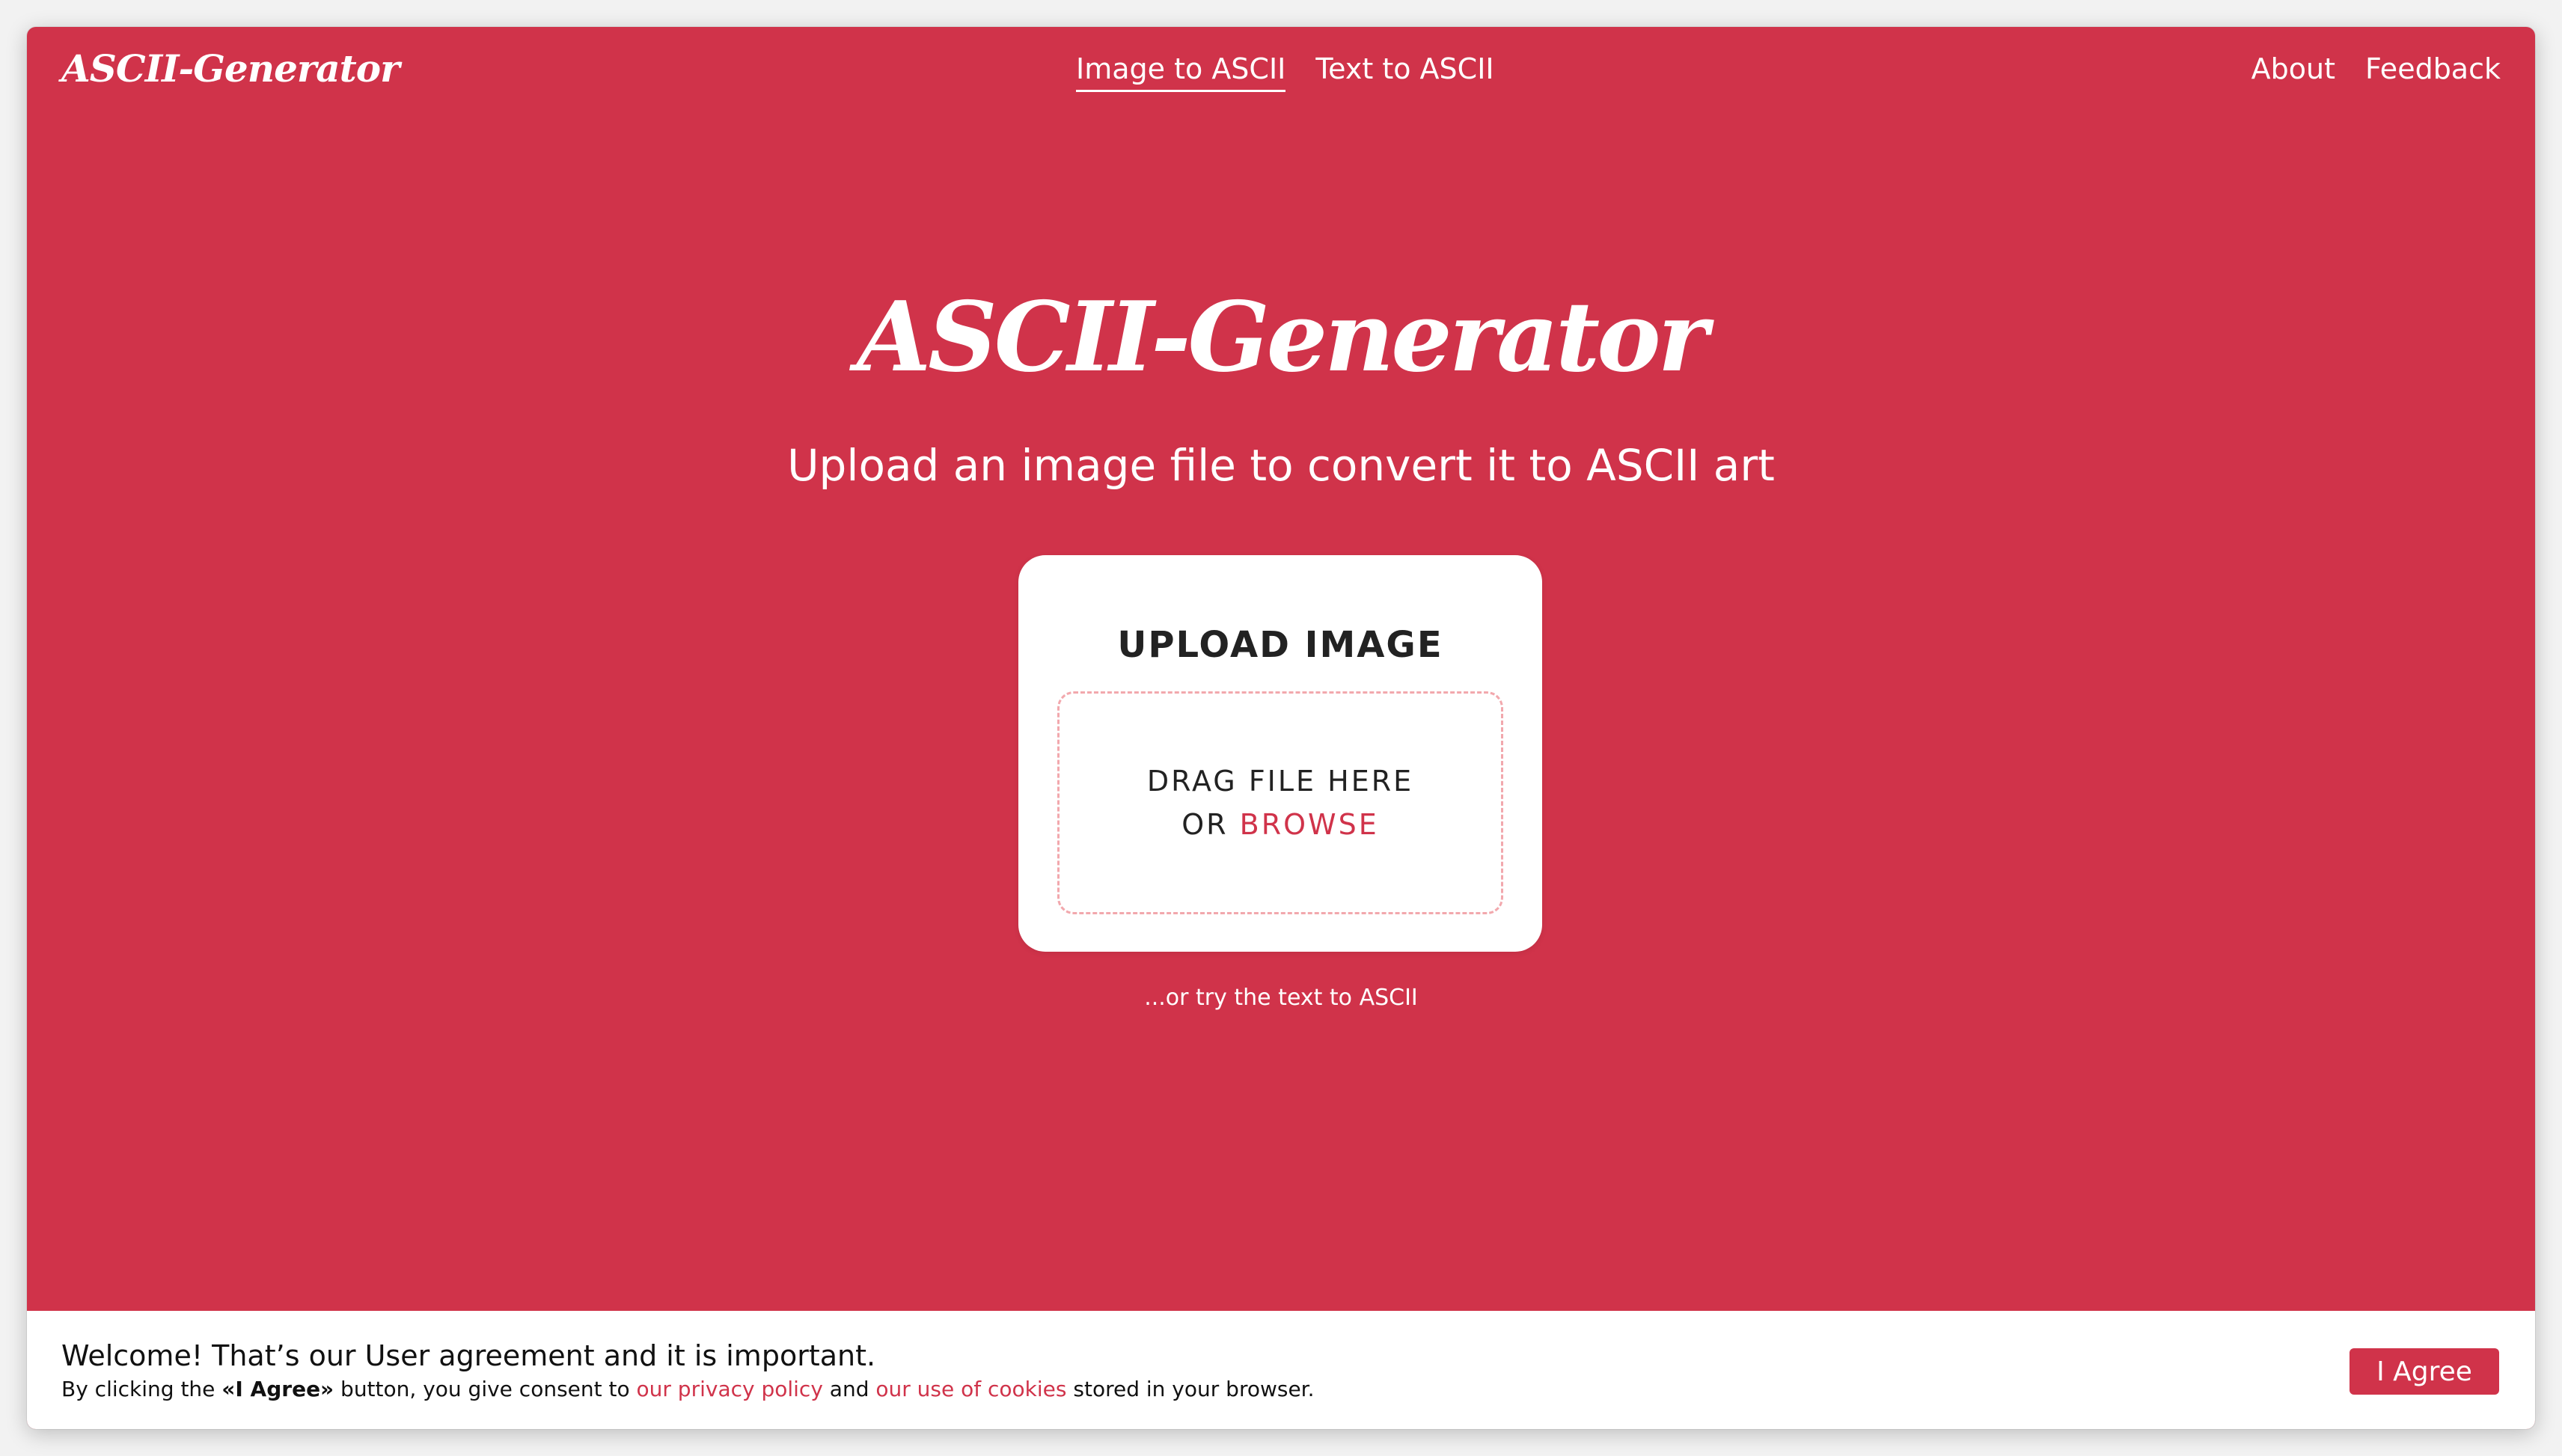 This screenshot has height=1456, width=2562. What do you see at coordinates (1181, 72) in the screenshot?
I see `nav-image-to-ascii: Image to ASCII` at bounding box center [1181, 72].